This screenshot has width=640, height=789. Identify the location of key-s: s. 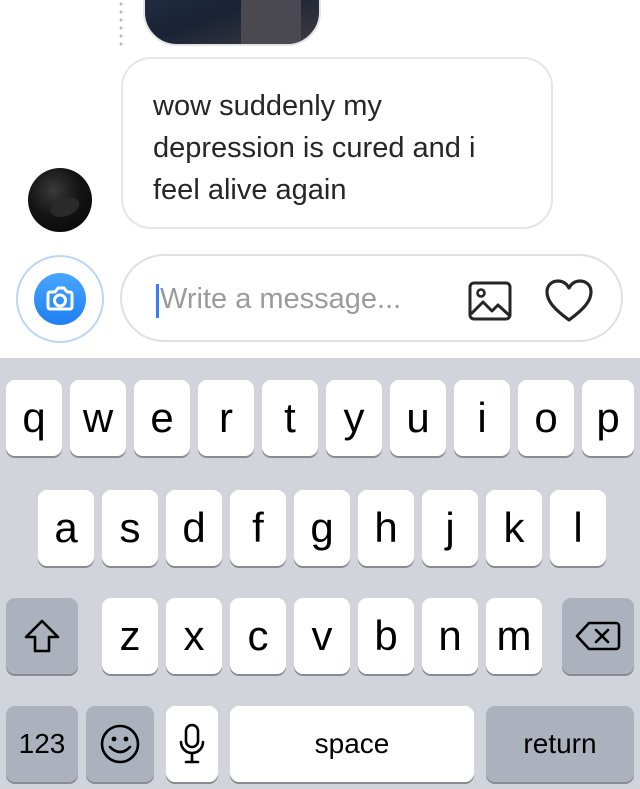
(130, 528).